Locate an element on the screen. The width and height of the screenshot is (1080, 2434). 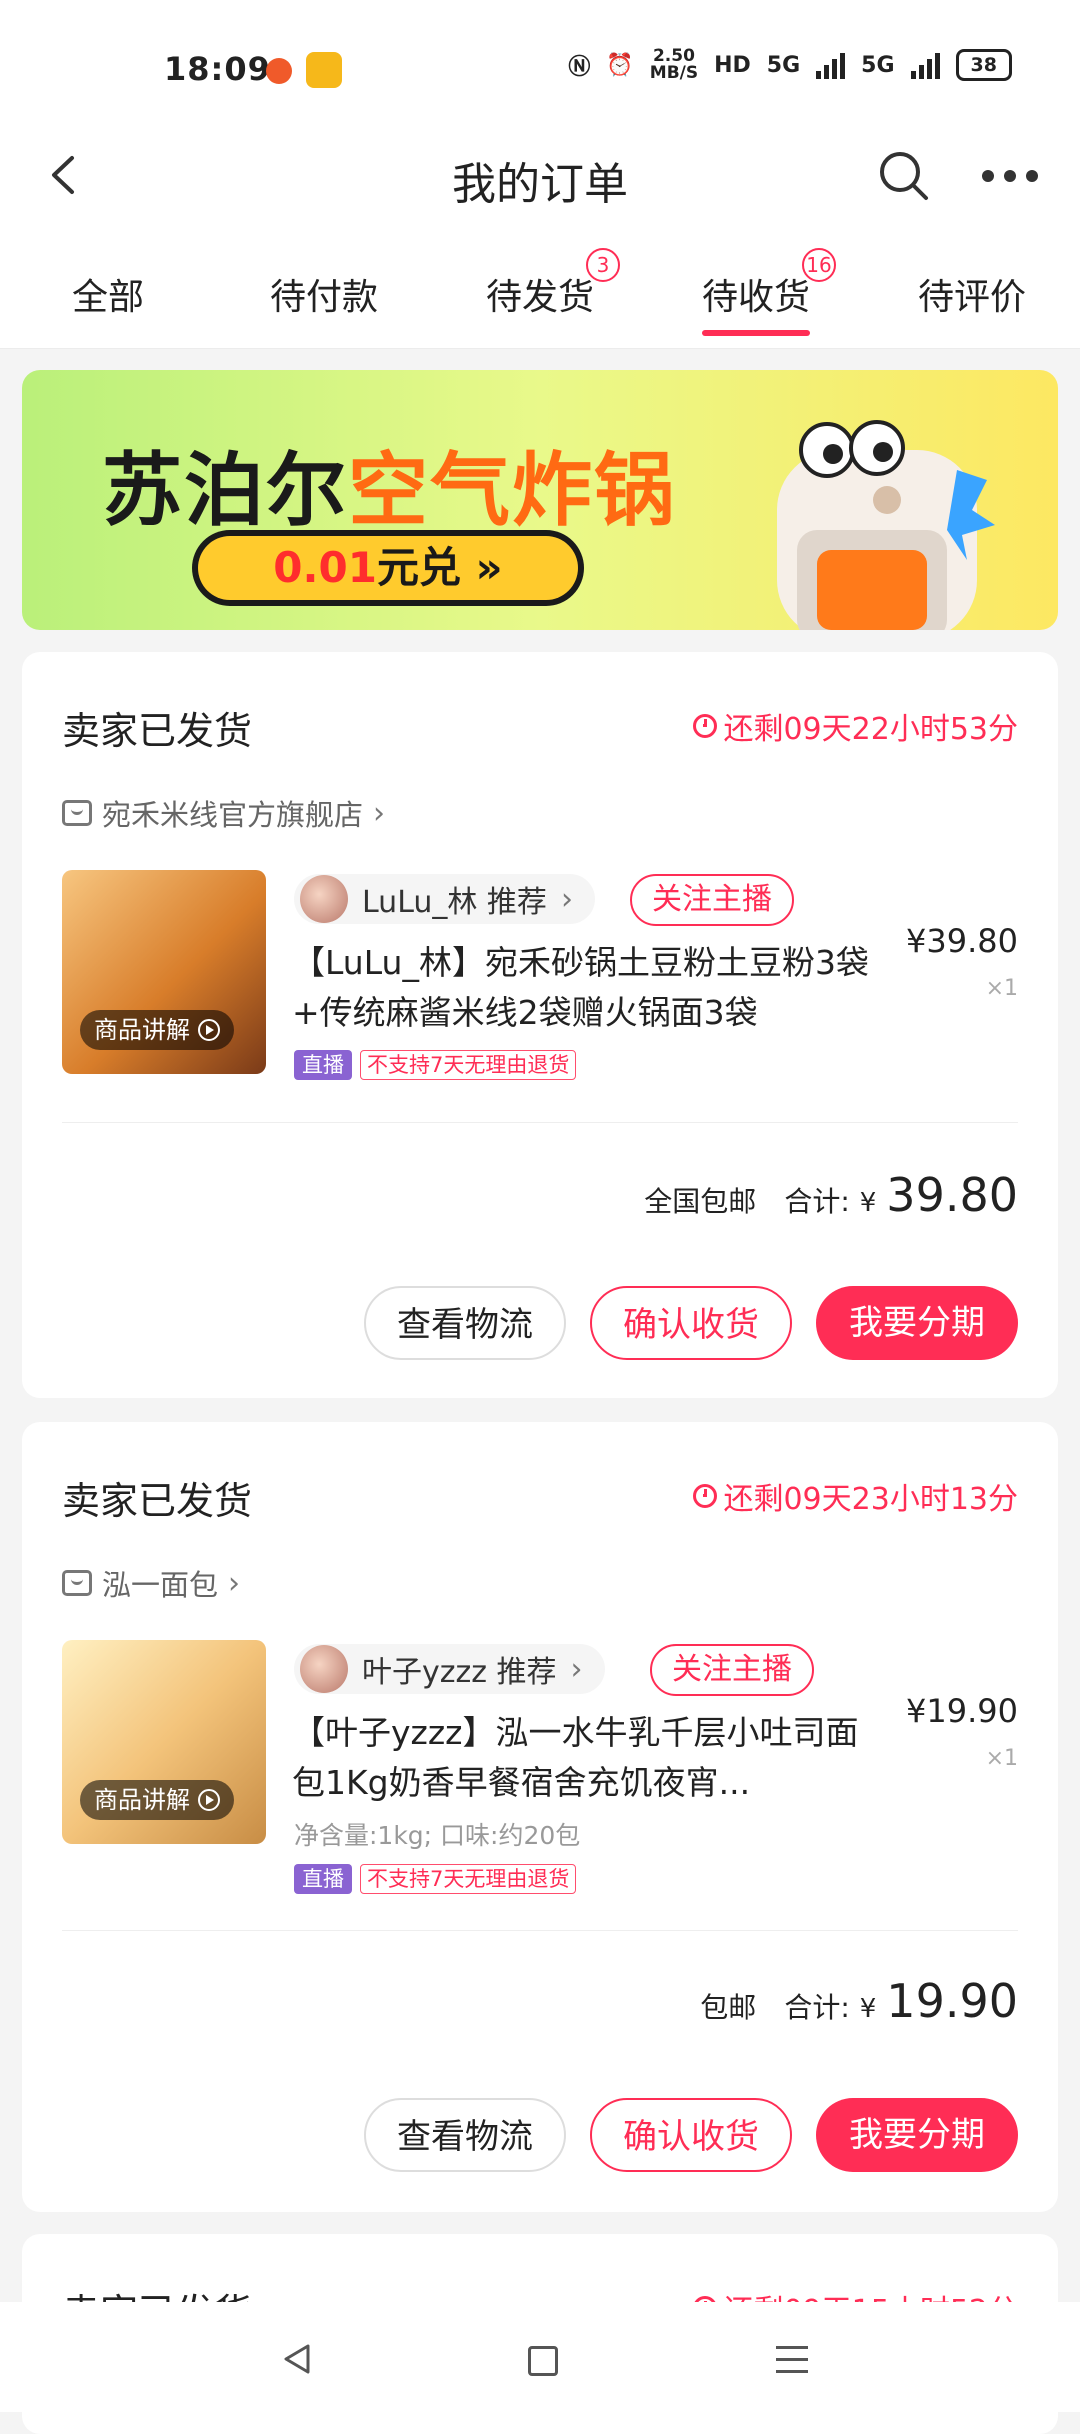
shop-link: 宛禾米线官方旗舰店 › is located at coordinates (223, 813).